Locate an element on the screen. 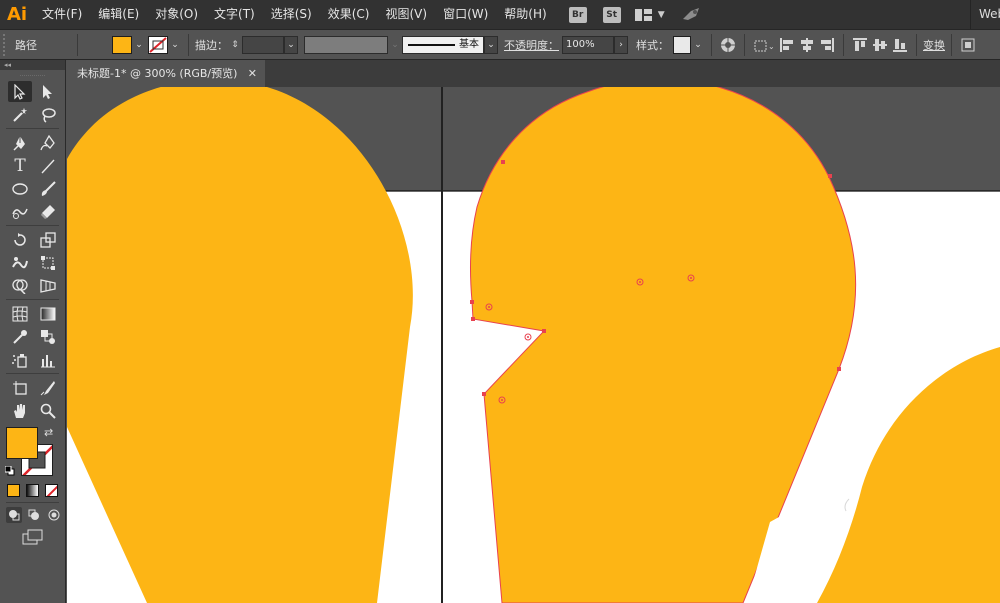 The image size is (1000, 603). menu-view: 视图(V) is located at coordinates (406, 14).